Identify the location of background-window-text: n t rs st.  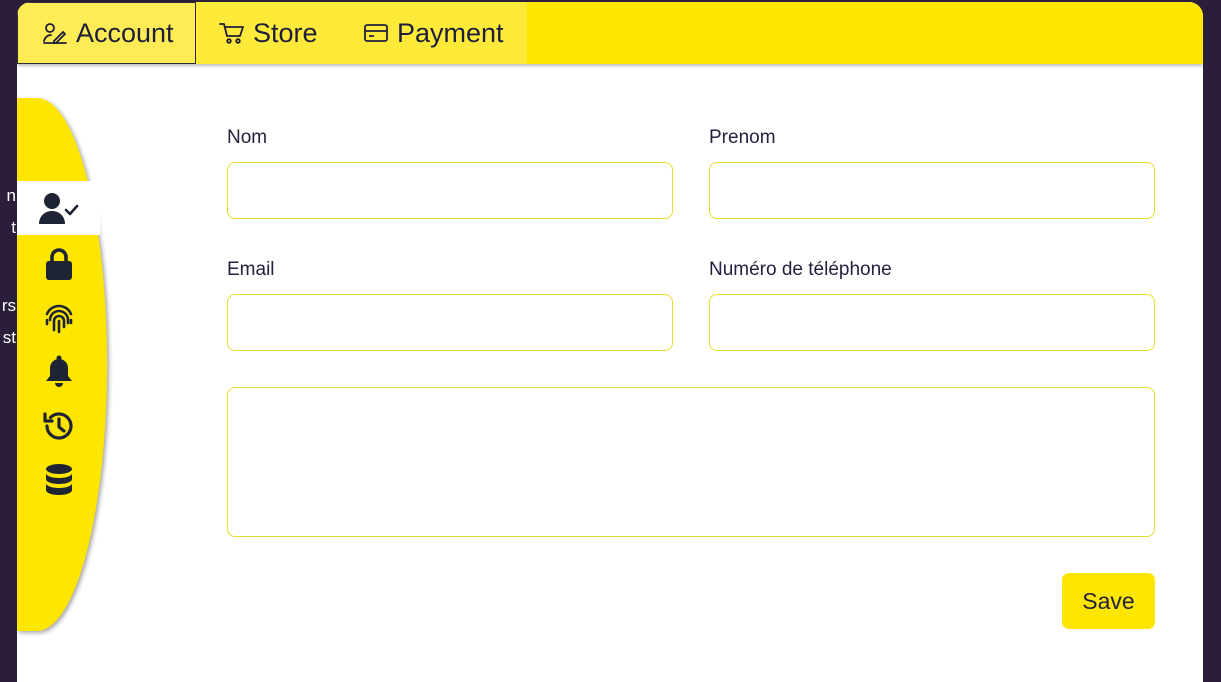
(9, 333).